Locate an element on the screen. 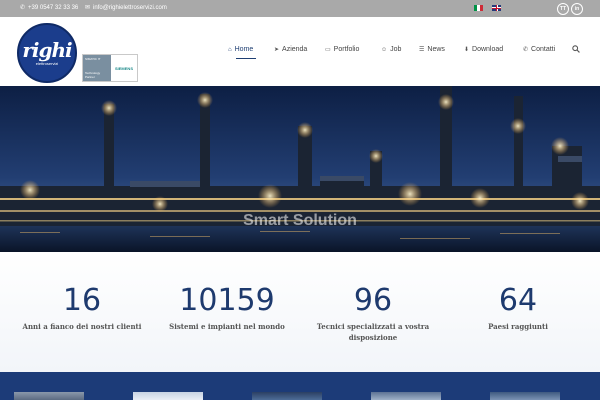  stat-value: 64 is located at coordinates (518, 300).